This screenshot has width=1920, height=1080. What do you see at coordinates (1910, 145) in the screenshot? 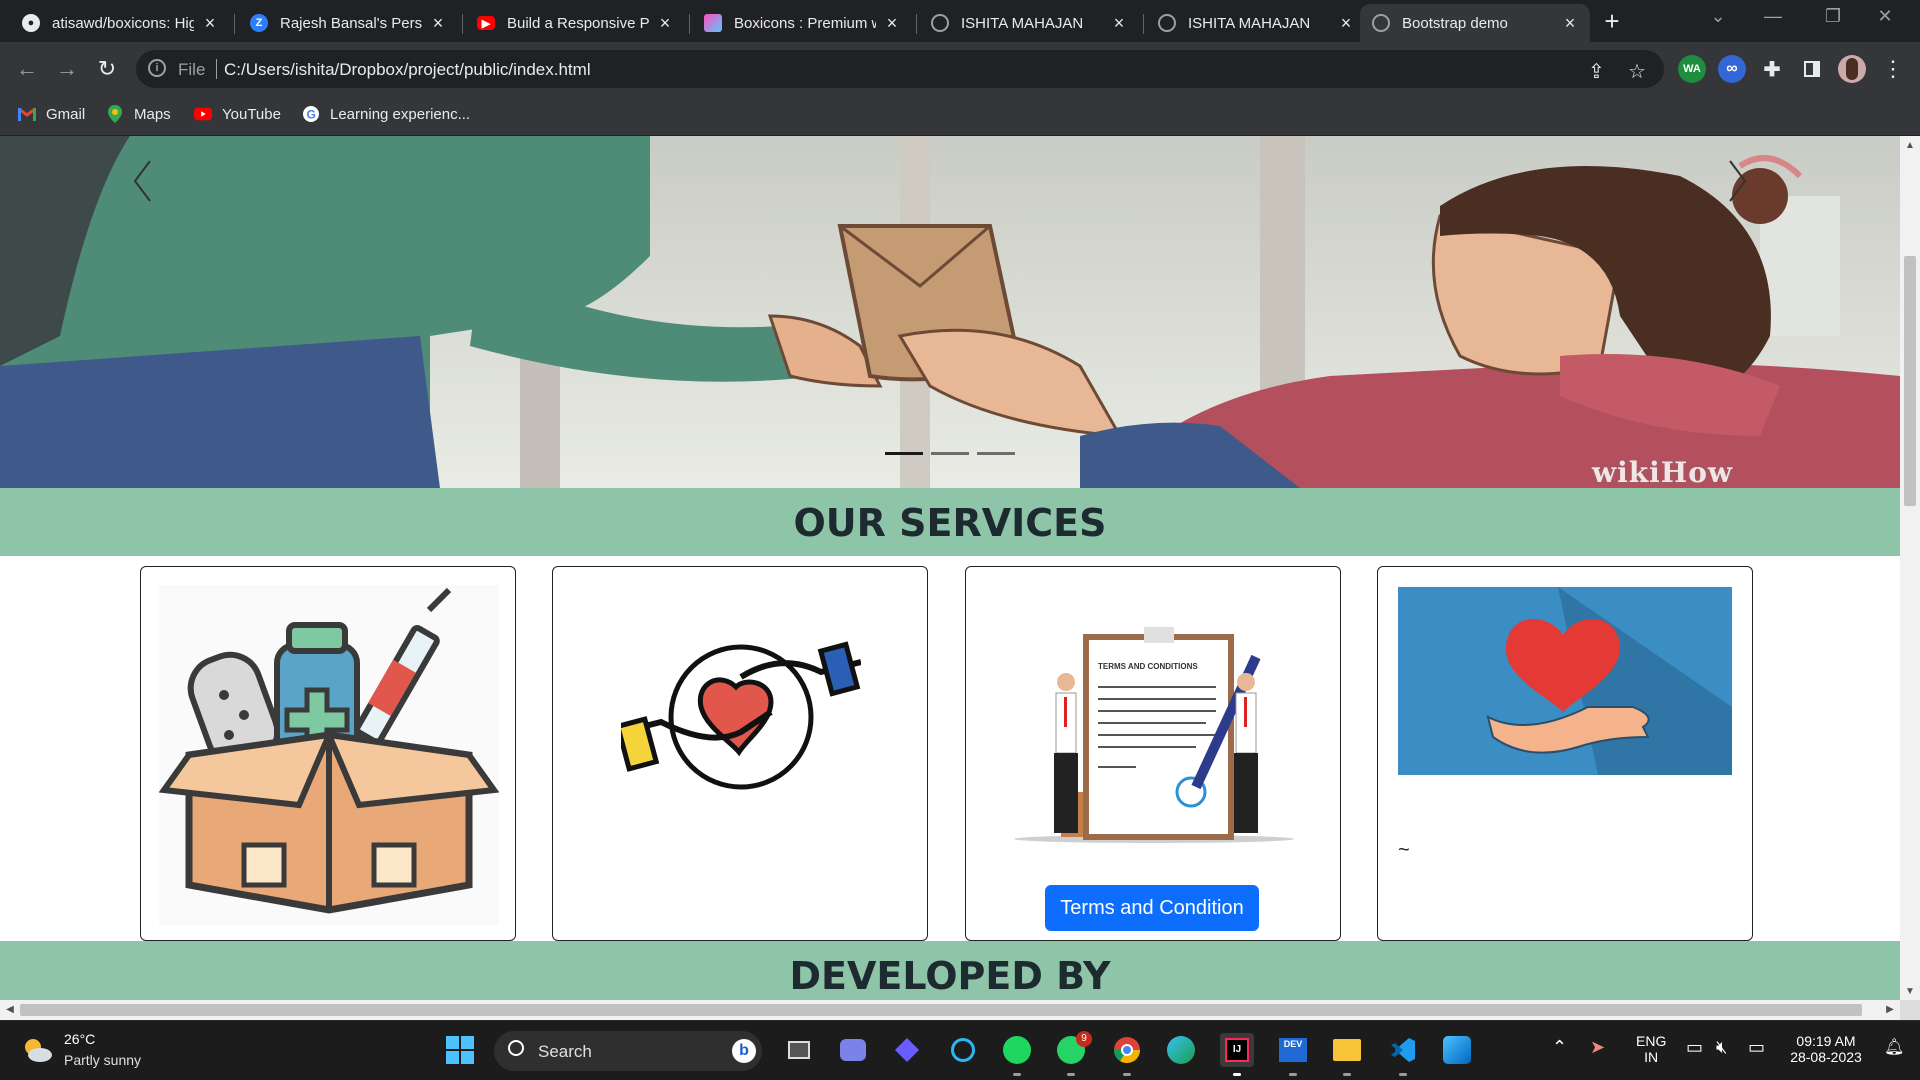
I see `scroll-up-arrow-icon: ▲` at bounding box center [1910, 145].